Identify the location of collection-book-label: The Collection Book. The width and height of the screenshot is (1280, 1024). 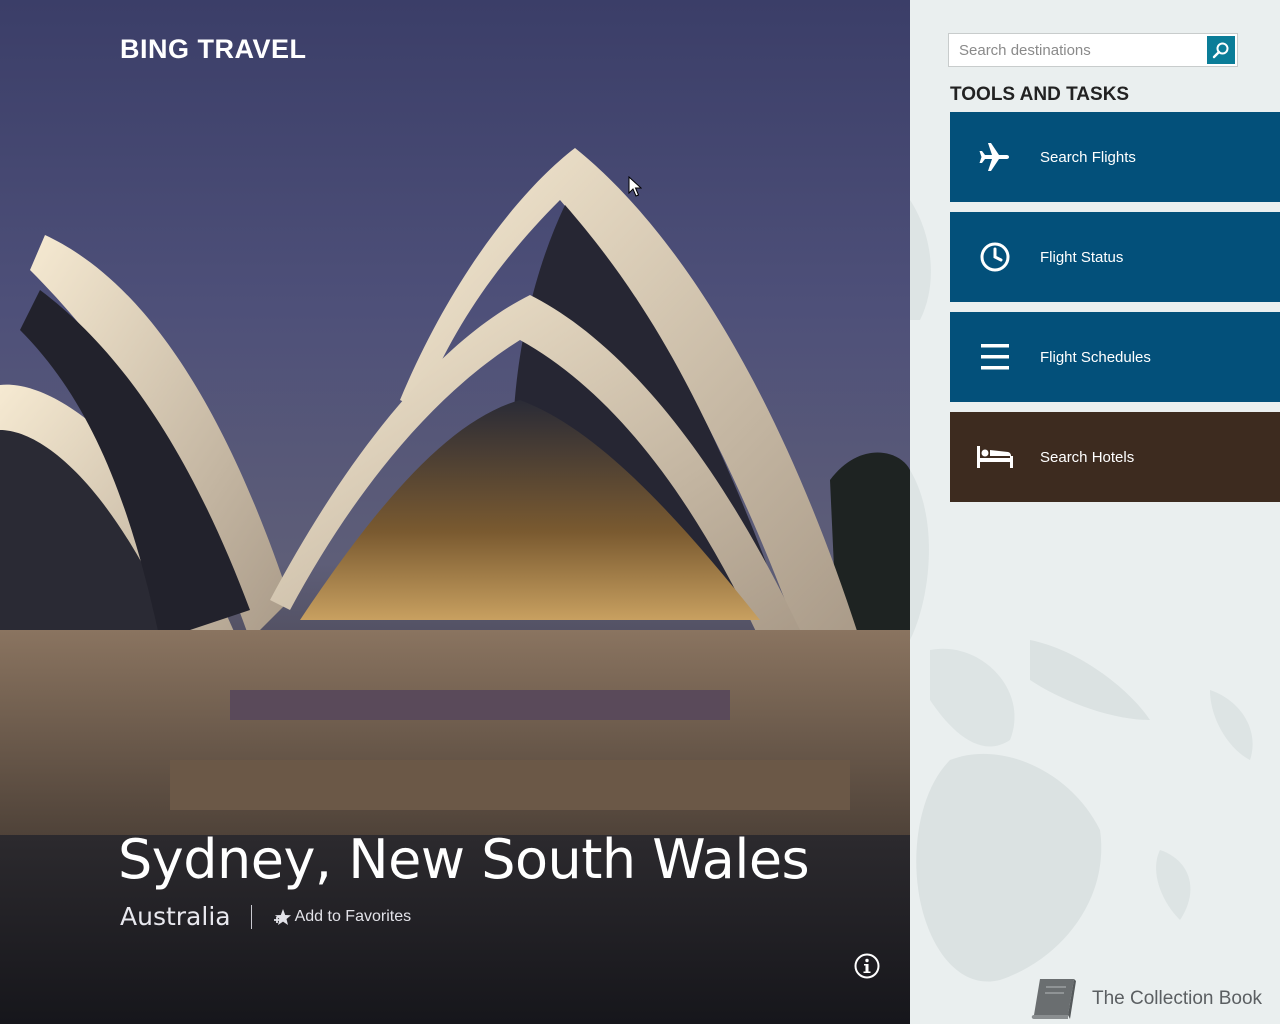
(1177, 998).